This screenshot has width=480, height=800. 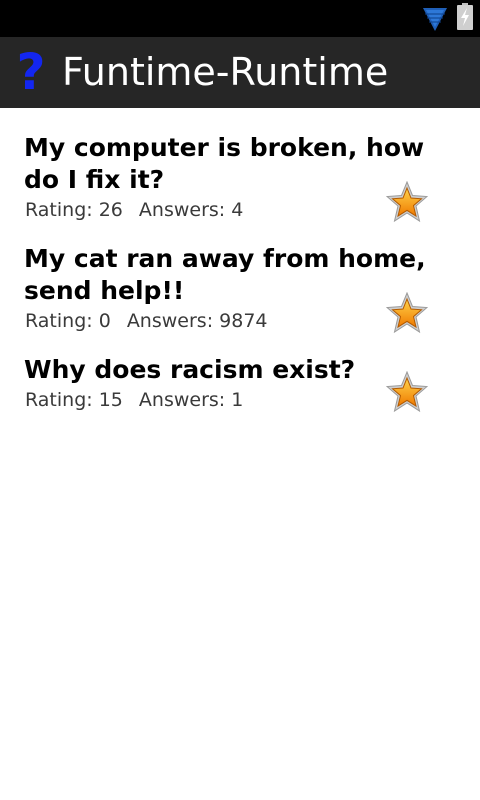 I want to click on question-title: My computer is broken, how do I fix it?, so click(x=224, y=163).